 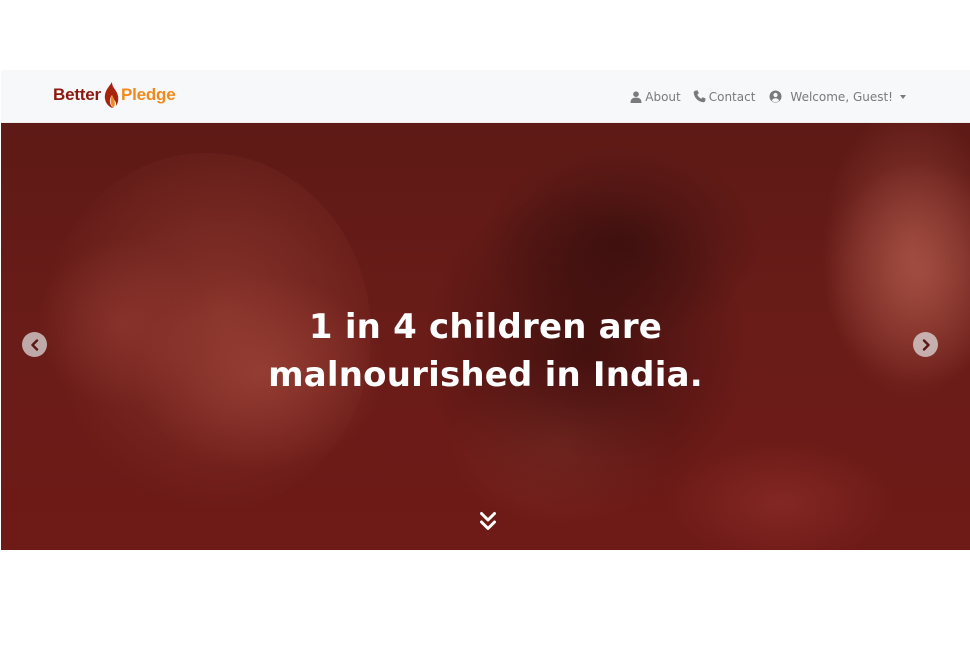 I want to click on double-chevron-down-icon, so click(x=488, y=521).